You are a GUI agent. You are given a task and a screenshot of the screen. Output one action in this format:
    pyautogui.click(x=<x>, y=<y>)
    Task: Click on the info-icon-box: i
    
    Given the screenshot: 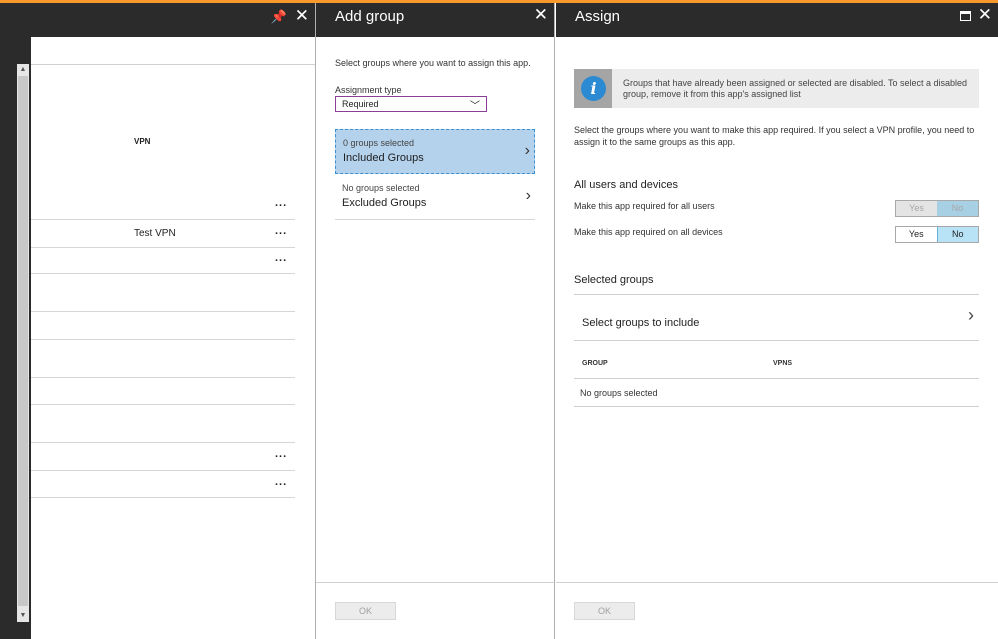 What is the action you would take?
    pyautogui.click(x=593, y=88)
    